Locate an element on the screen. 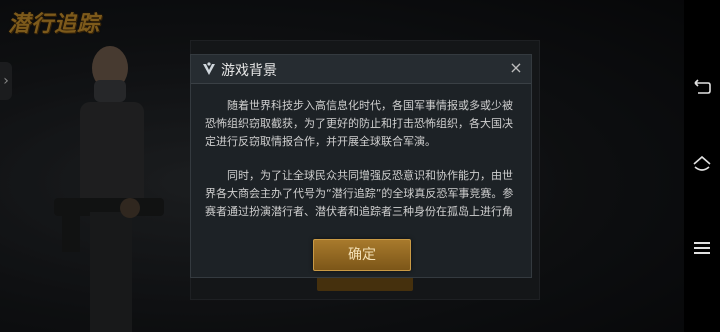  menu-icon is located at coordinates (702, 248).